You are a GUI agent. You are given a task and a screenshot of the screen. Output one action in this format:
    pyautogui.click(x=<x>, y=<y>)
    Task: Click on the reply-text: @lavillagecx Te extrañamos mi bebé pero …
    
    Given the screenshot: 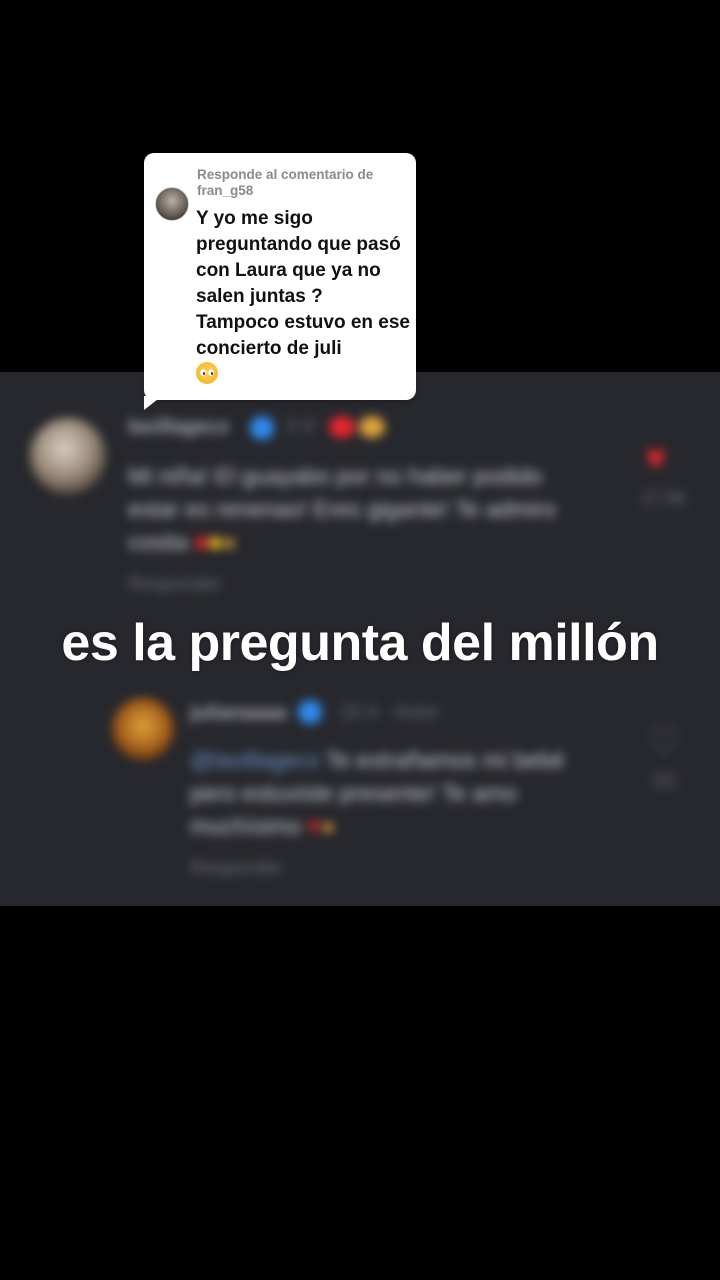 What is the action you would take?
    pyautogui.click(x=377, y=793)
    